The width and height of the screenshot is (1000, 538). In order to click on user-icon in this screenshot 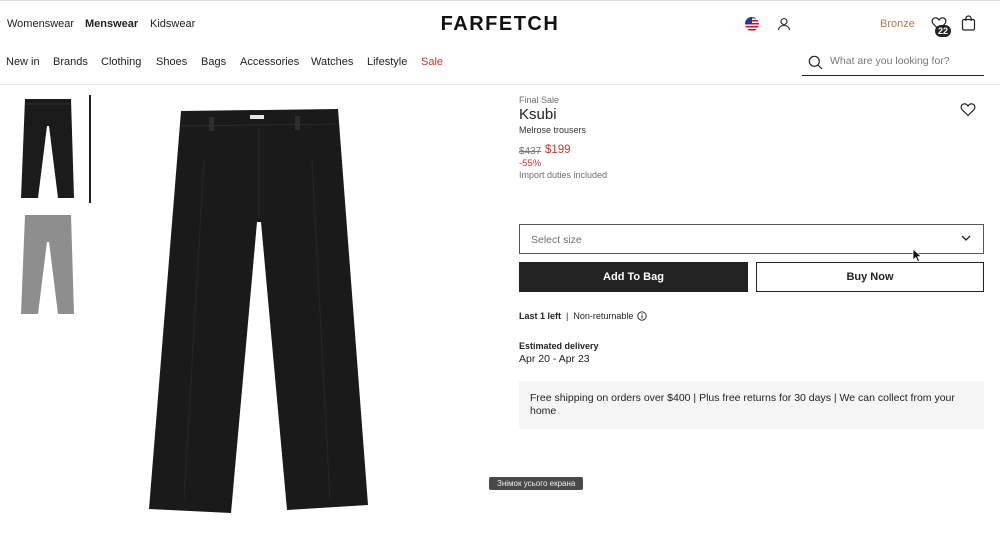, I will do `click(784, 24)`.